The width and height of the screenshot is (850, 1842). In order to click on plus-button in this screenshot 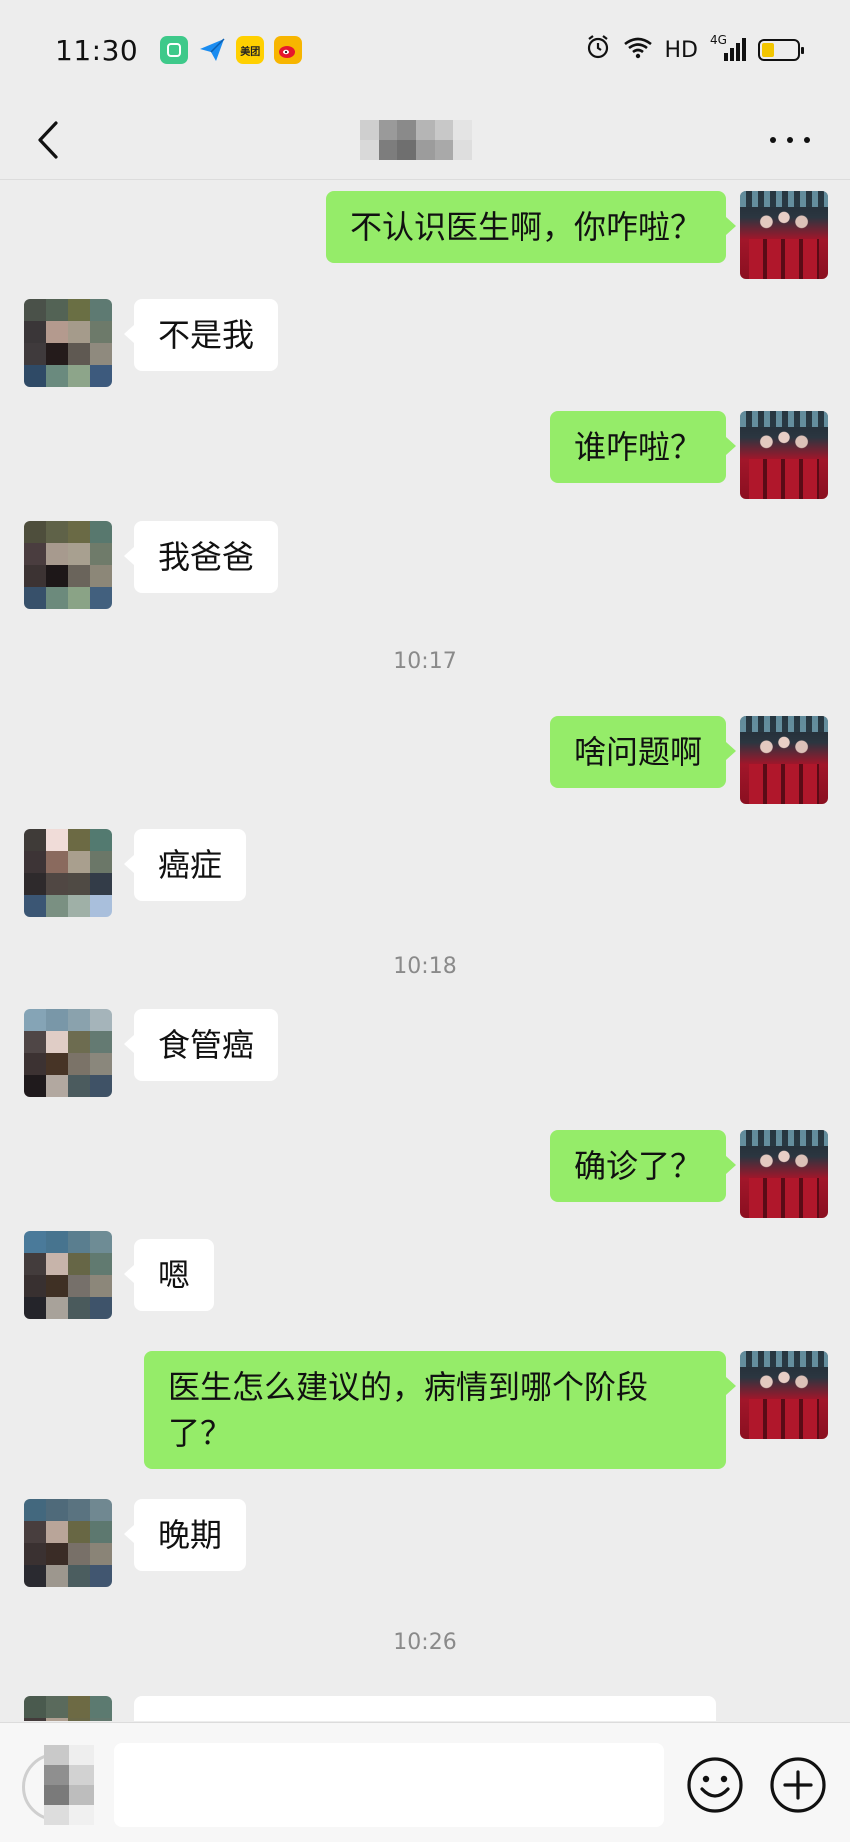, I will do `click(798, 1785)`.